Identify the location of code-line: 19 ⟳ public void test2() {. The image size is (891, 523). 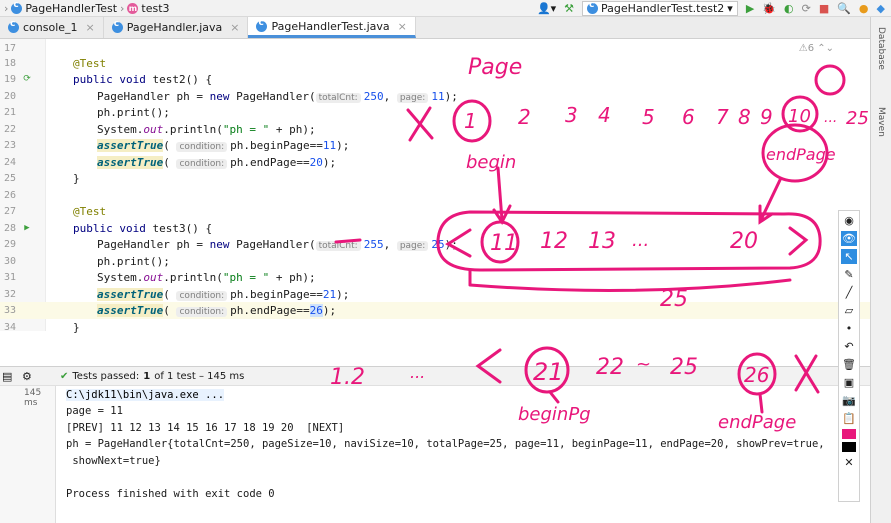
(108, 79).